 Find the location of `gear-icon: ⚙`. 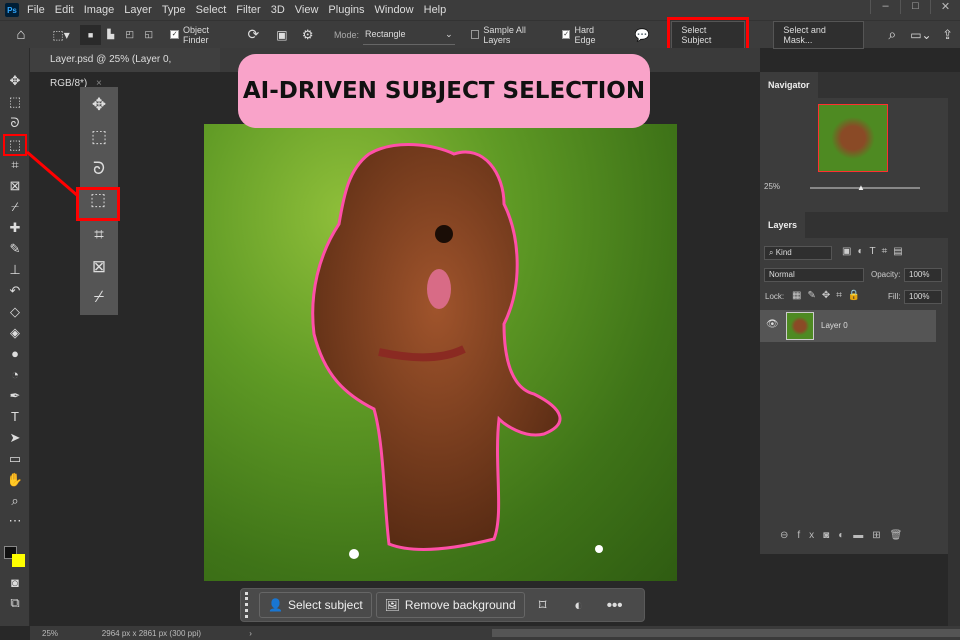

gear-icon: ⚙ is located at coordinates (308, 35).